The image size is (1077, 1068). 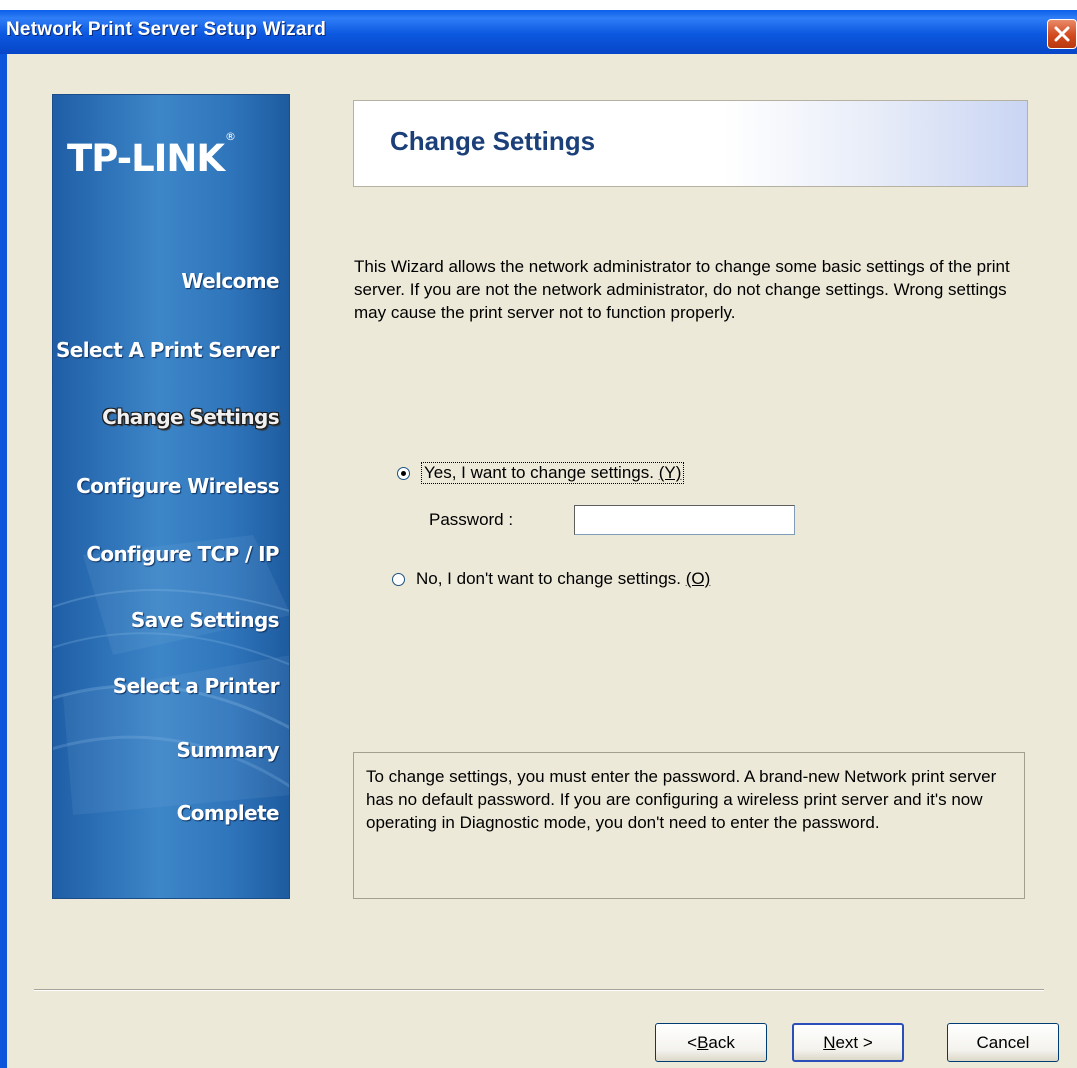 What do you see at coordinates (205, 620) in the screenshot?
I see `step-save-settings: Save Settings` at bounding box center [205, 620].